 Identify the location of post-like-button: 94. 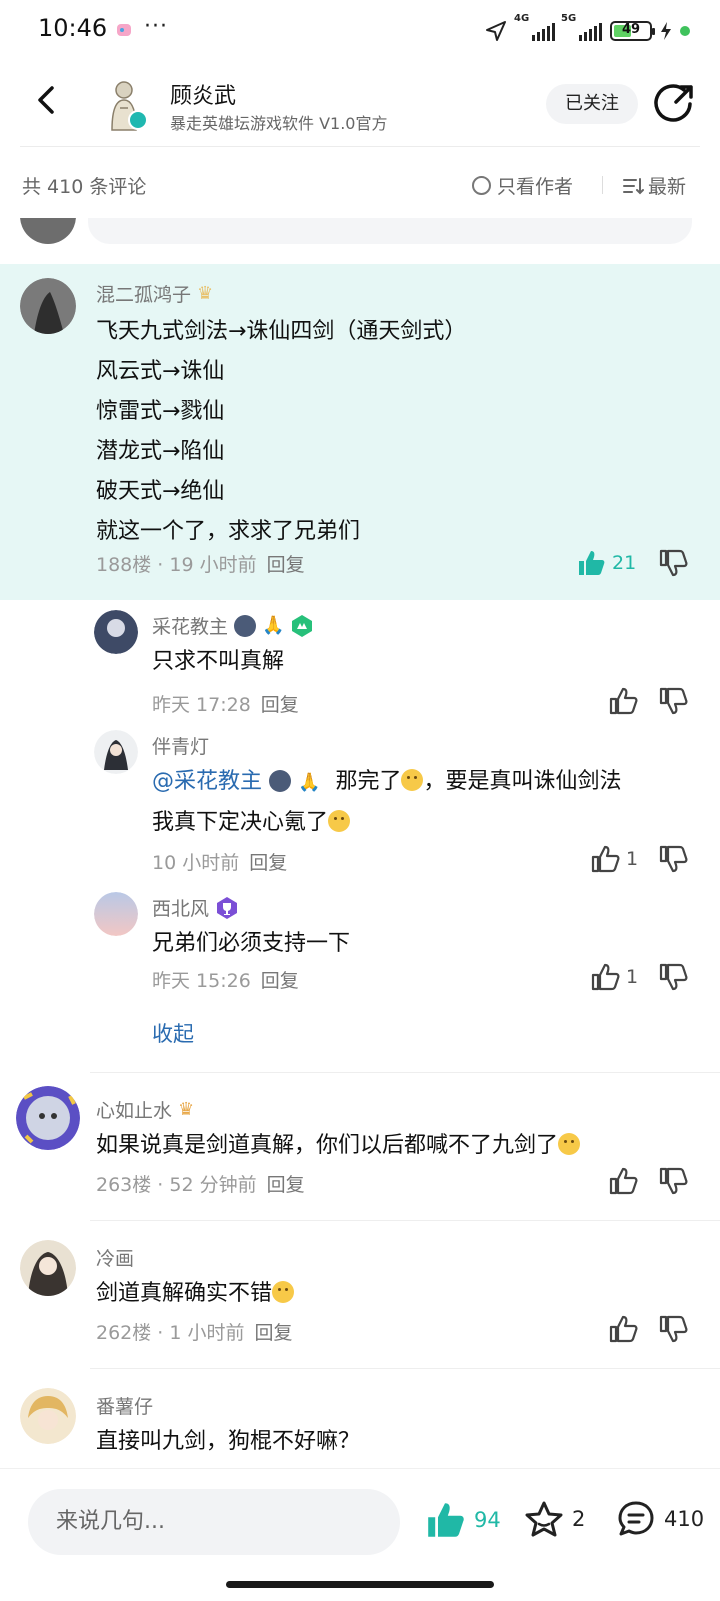
(462, 1520).